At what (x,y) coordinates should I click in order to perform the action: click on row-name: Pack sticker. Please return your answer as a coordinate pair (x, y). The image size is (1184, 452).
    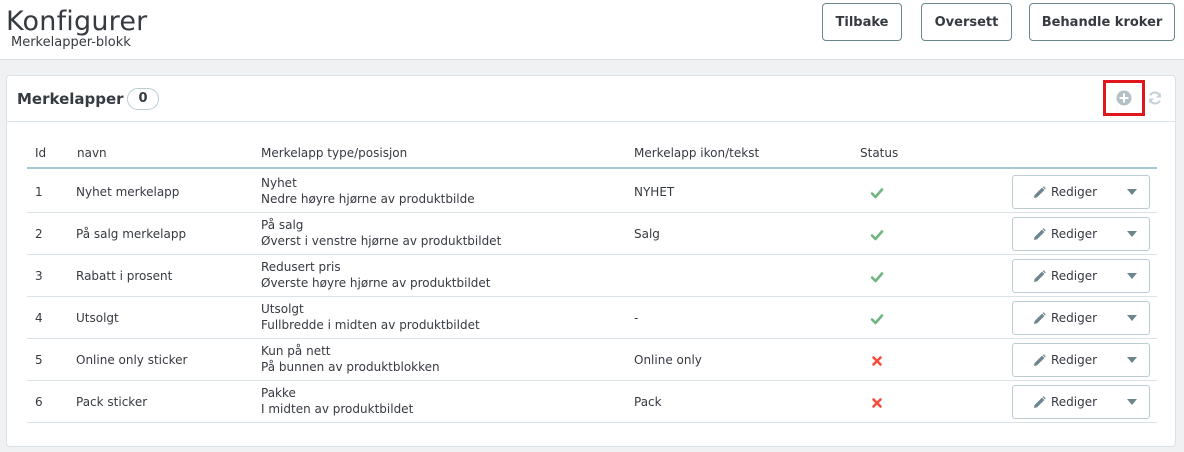
    Looking at the image, I should click on (112, 402).